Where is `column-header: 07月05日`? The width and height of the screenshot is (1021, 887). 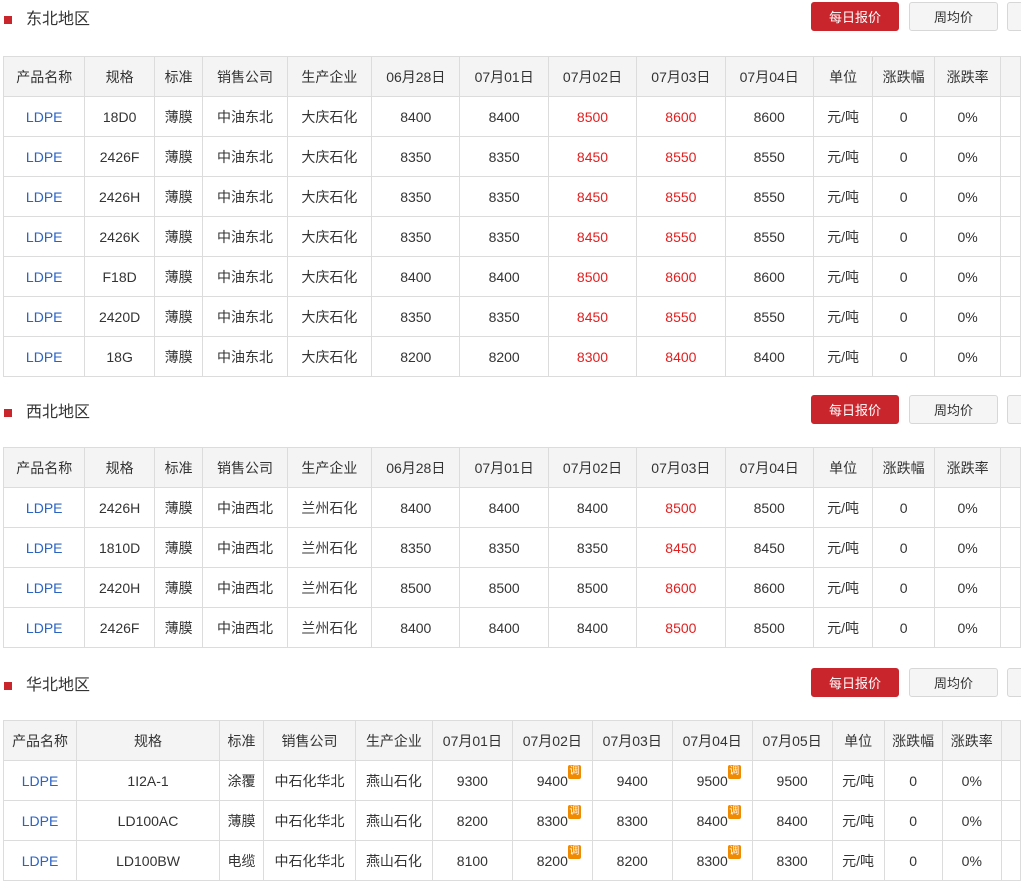 column-header: 07月05日 is located at coordinates (792, 740).